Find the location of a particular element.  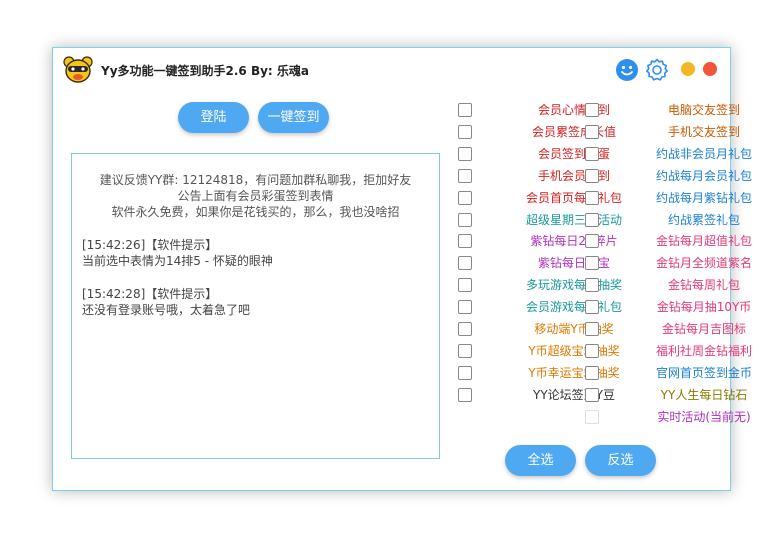

app-title: Yy多功能一键签到助手2.6 By: 乐魂a is located at coordinates (205, 71).